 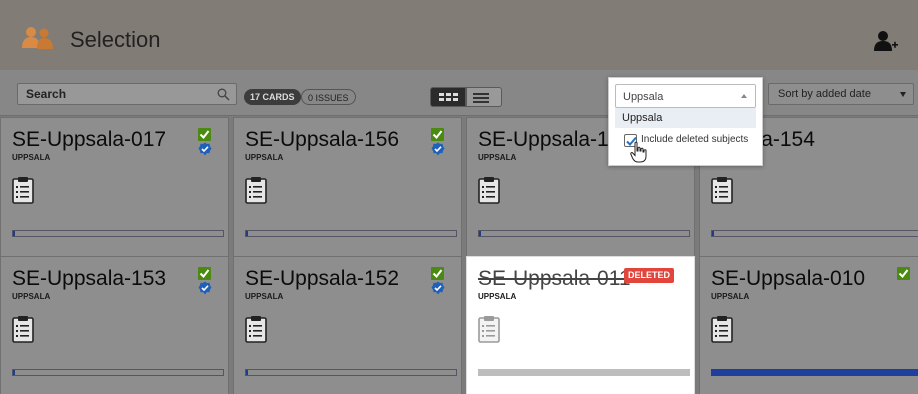 I want to click on subject-card: SE-Uppsala-152 UPPSALA, so click(x=347, y=325).